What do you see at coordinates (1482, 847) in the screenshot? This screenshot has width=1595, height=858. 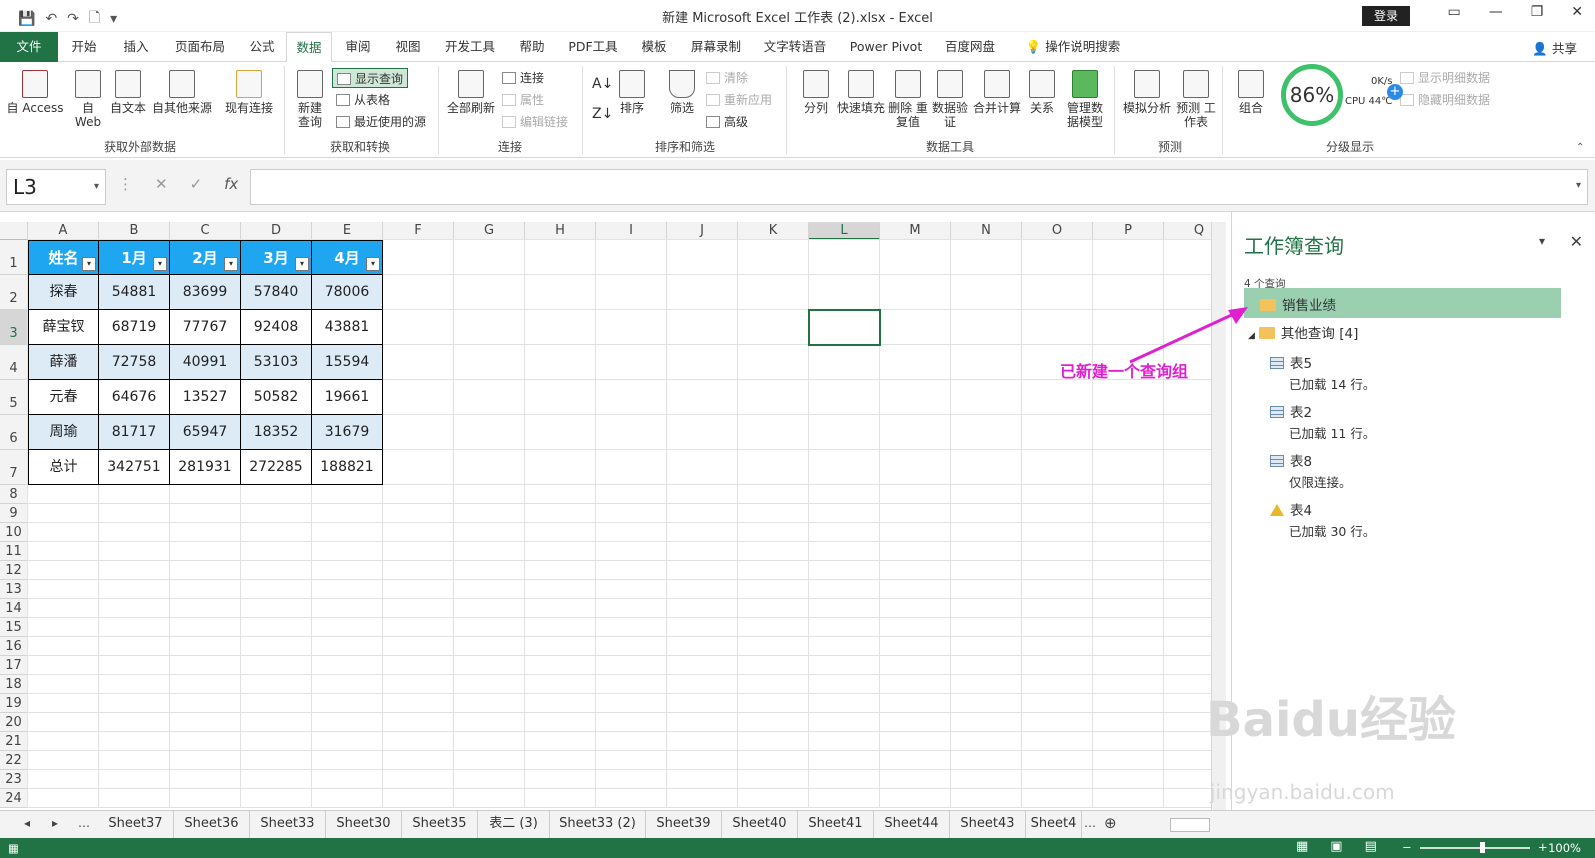 I see `zoom-slider-handle` at bounding box center [1482, 847].